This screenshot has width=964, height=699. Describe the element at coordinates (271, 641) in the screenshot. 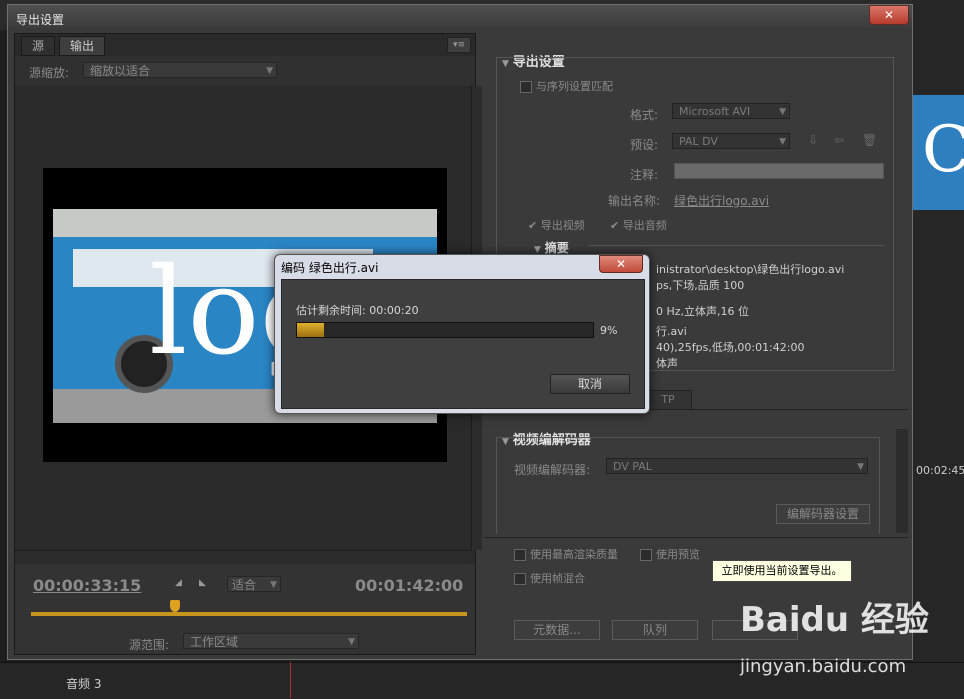

I see `source-range-select: 工作区域 ▼` at that location.